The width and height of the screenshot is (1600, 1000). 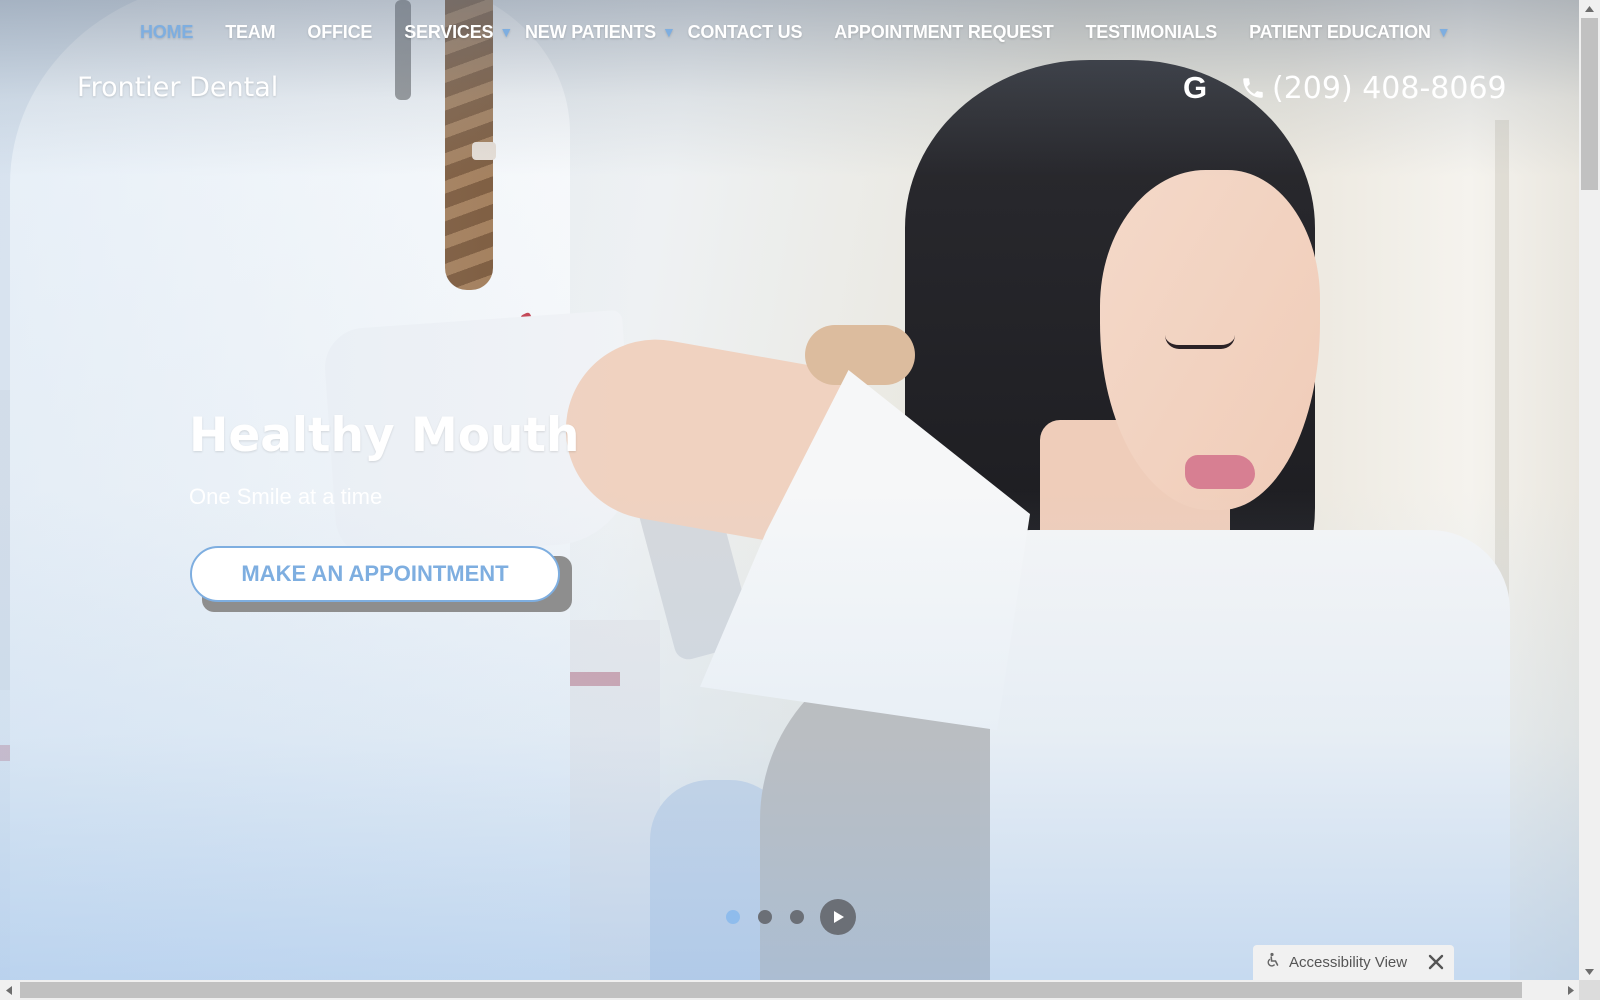 I want to click on play-icon, so click(x=838, y=917).